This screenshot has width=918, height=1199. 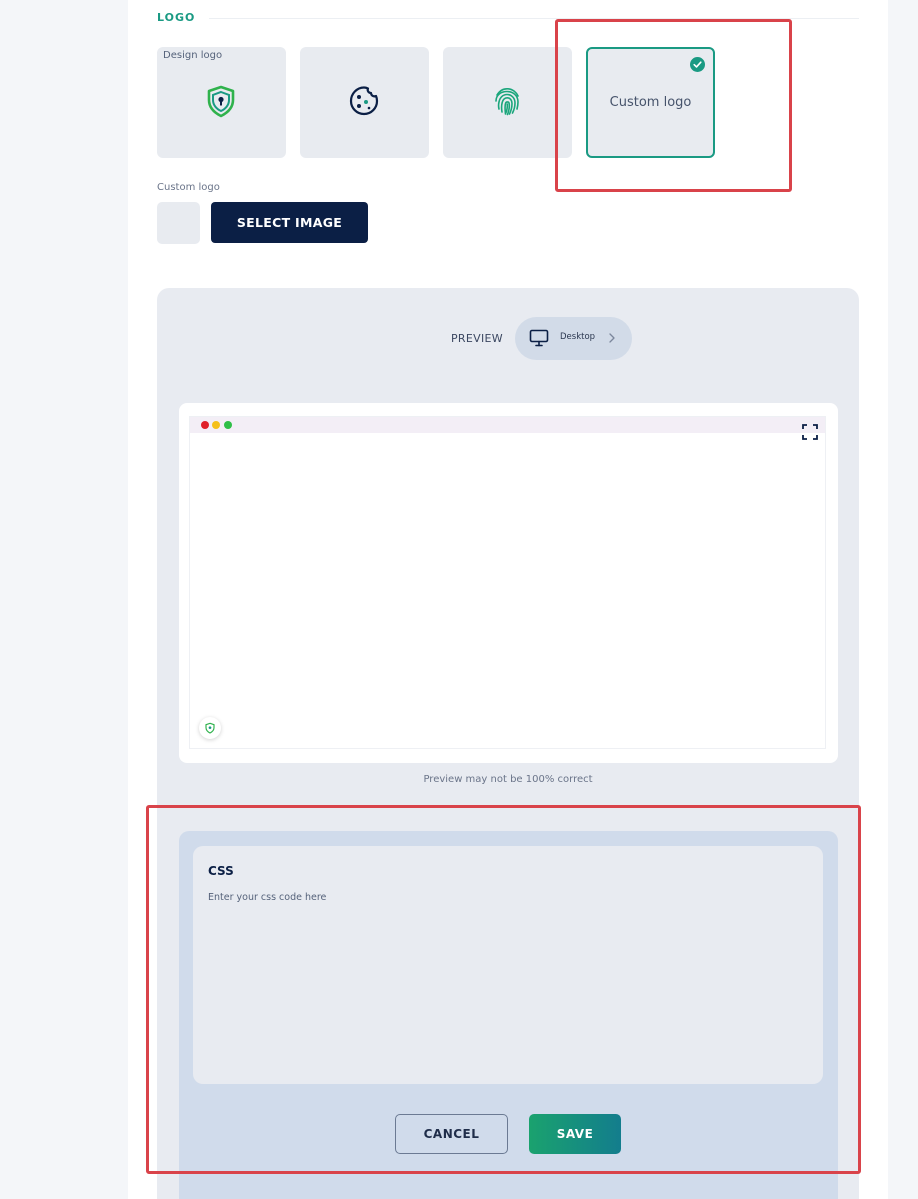 I want to click on logo-section-title: LOGO, so click(x=176, y=17).